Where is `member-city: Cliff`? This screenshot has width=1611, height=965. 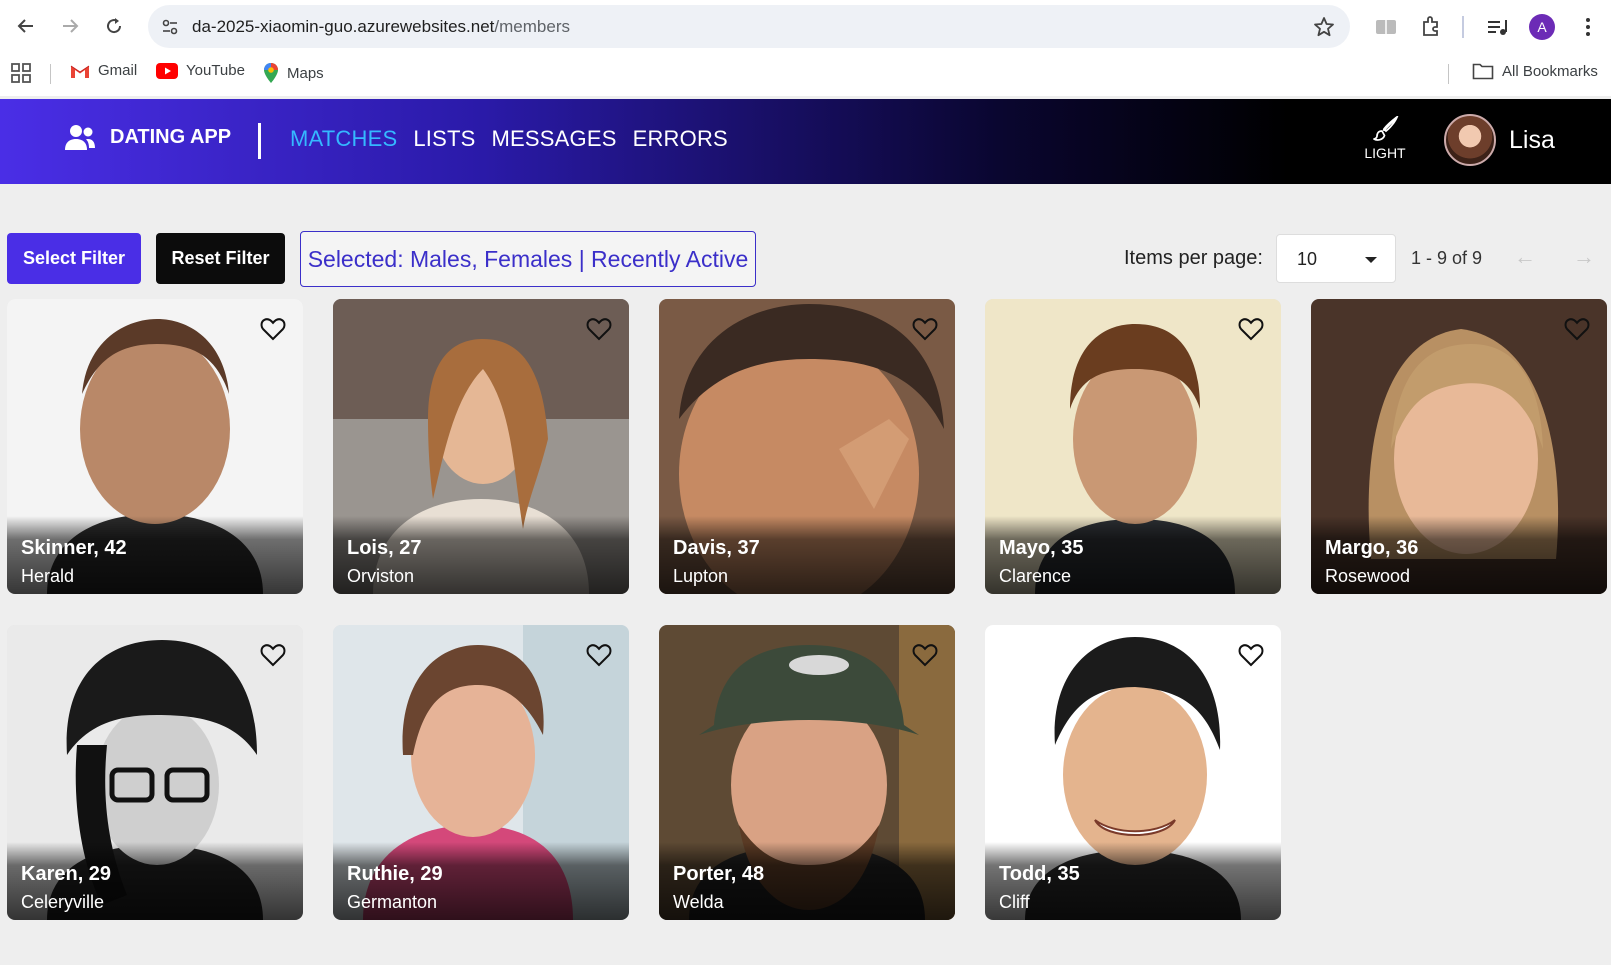
member-city: Cliff is located at coordinates (1014, 902).